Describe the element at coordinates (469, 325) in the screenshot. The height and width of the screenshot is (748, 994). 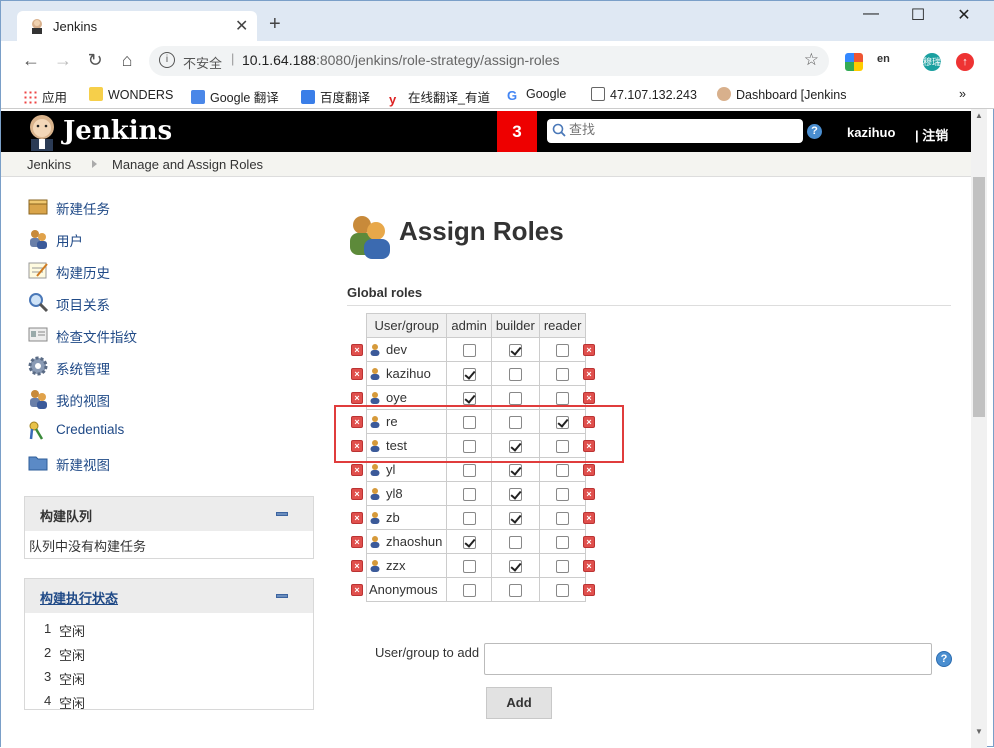
I see `column-header-admin: admin` at that location.